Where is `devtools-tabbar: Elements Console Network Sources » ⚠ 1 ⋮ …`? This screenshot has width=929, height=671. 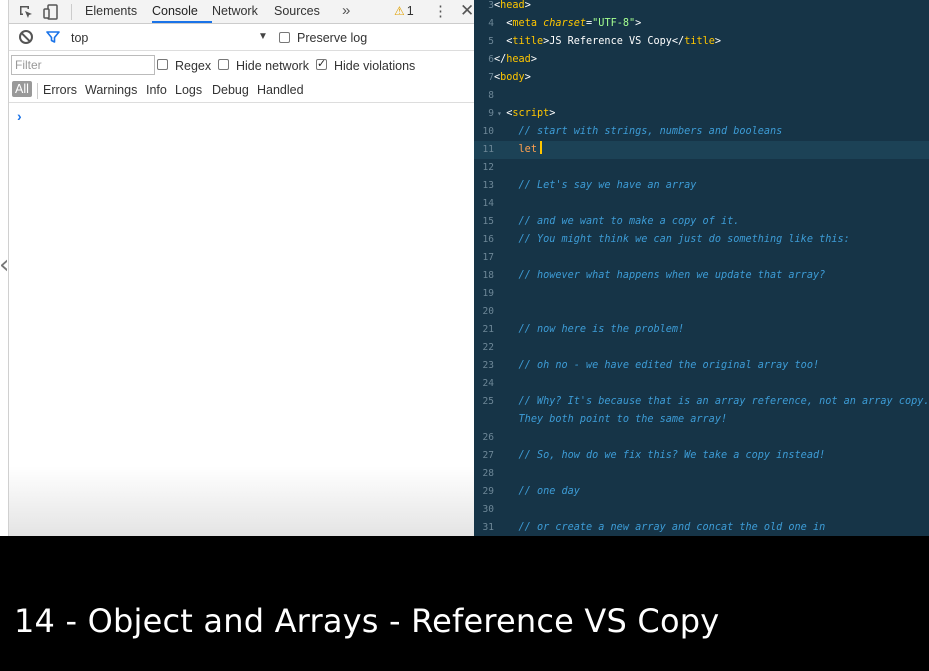 devtools-tabbar: Elements Console Network Sources » ⚠ 1 ⋮ … is located at coordinates (241, 12).